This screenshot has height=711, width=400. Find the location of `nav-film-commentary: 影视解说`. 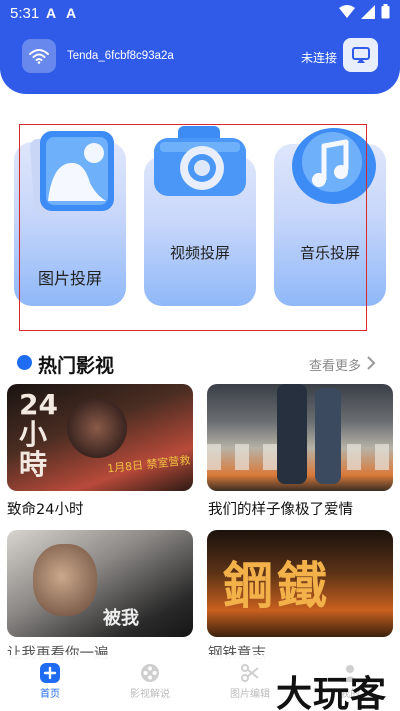

nav-film-commentary: 影视解说 is located at coordinates (150, 681).